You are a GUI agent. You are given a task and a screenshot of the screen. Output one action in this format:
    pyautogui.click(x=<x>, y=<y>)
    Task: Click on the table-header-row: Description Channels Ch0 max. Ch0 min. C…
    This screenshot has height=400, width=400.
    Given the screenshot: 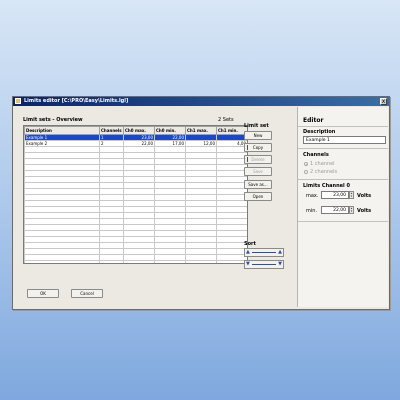 What is the action you would take?
    pyautogui.click(x=135, y=130)
    